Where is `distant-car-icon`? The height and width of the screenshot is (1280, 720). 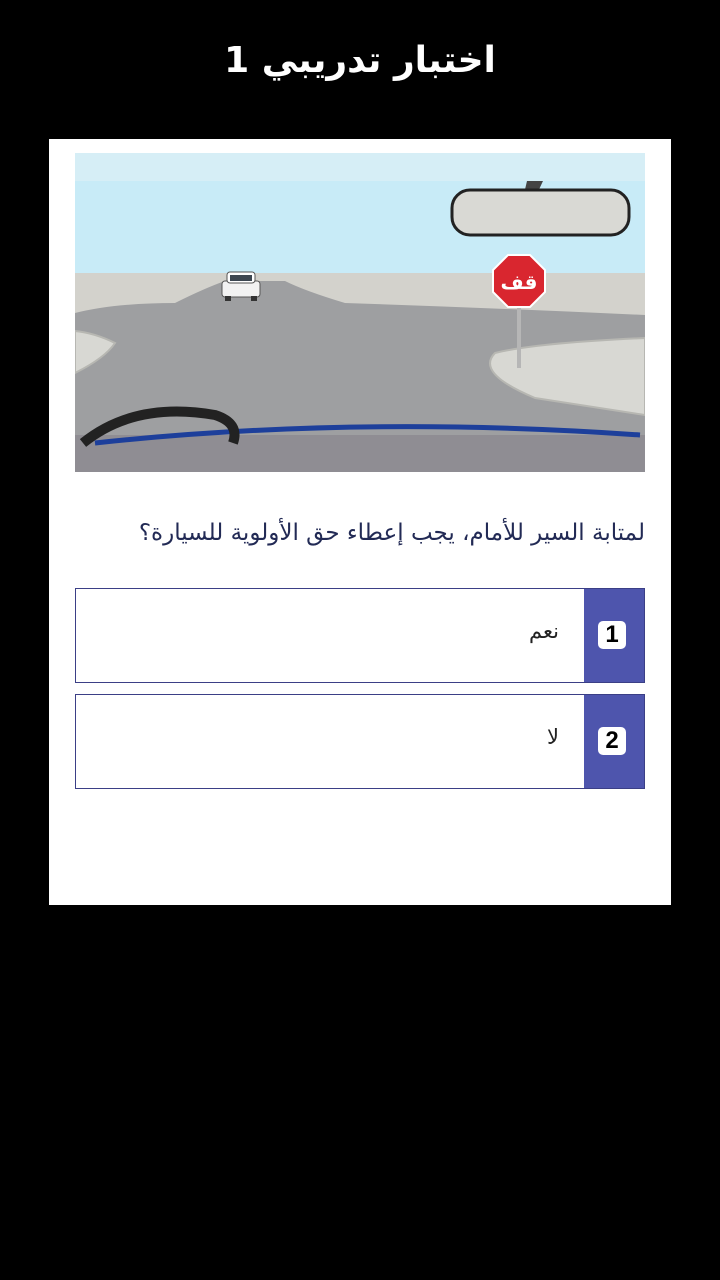
distant-car-icon is located at coordinates (241, 286).